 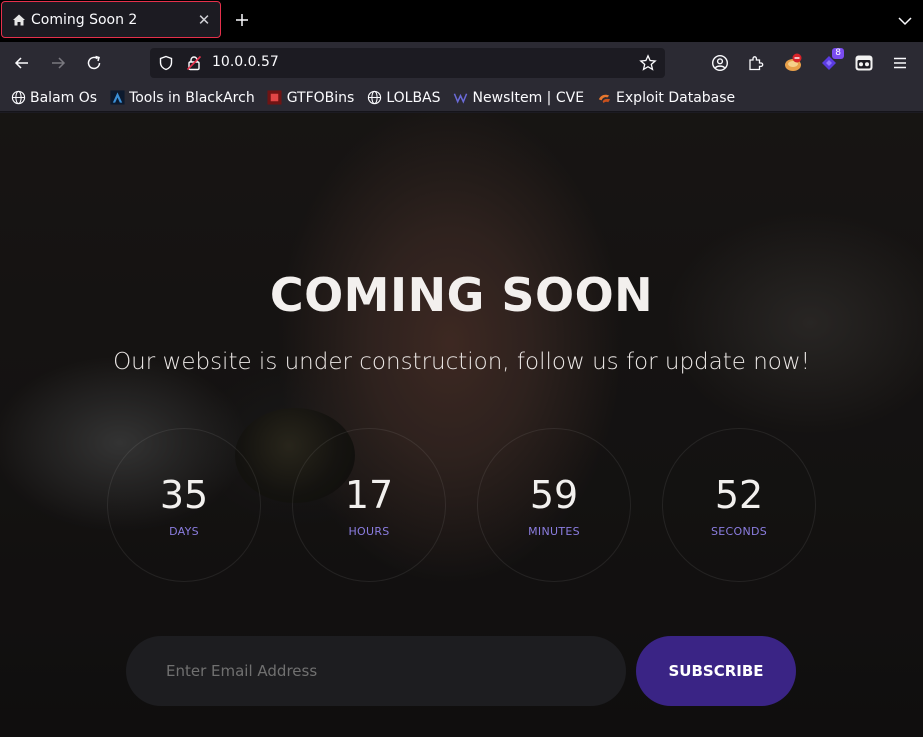 I want to click on countdown-value: 52, so click(x=739, y=495).